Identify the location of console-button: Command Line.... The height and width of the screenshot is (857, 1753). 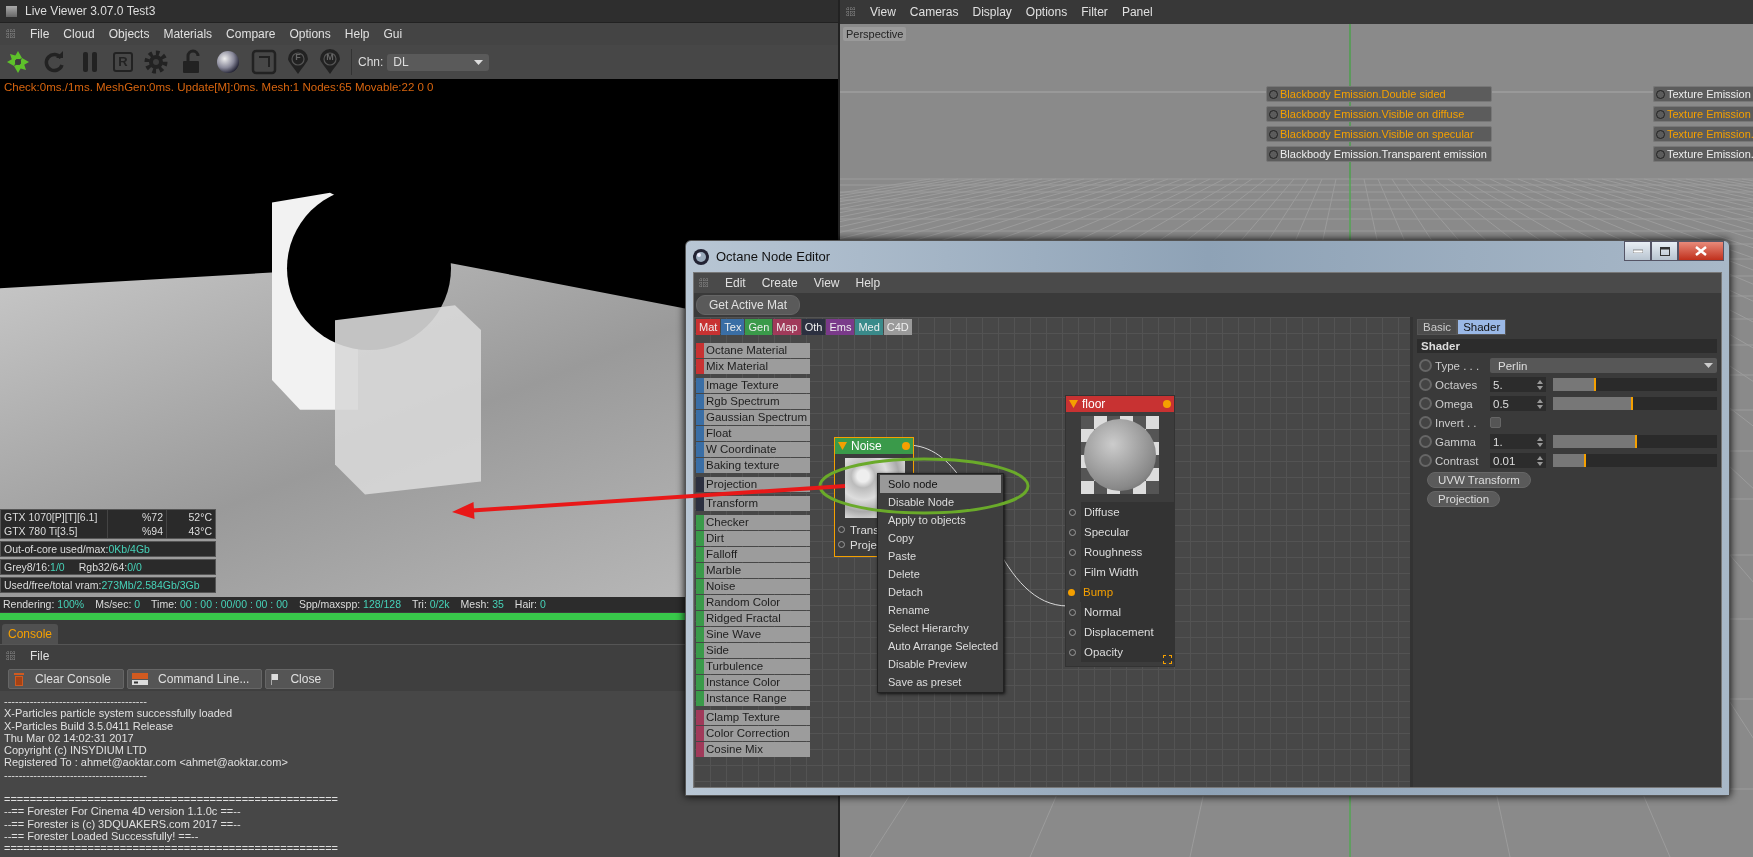
(195, 679).